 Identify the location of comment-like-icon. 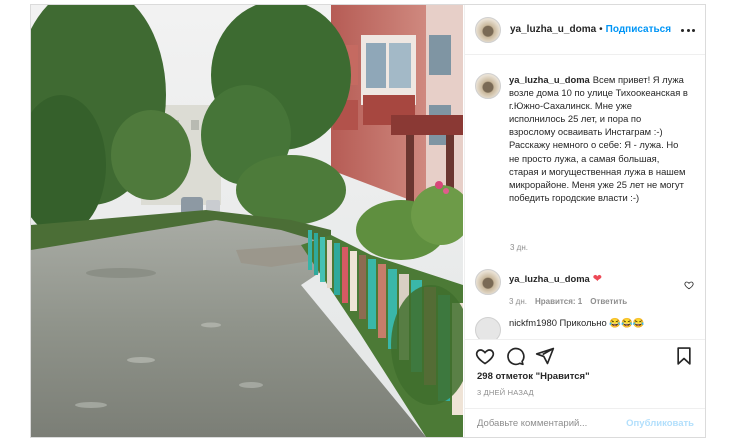
(689, 286).